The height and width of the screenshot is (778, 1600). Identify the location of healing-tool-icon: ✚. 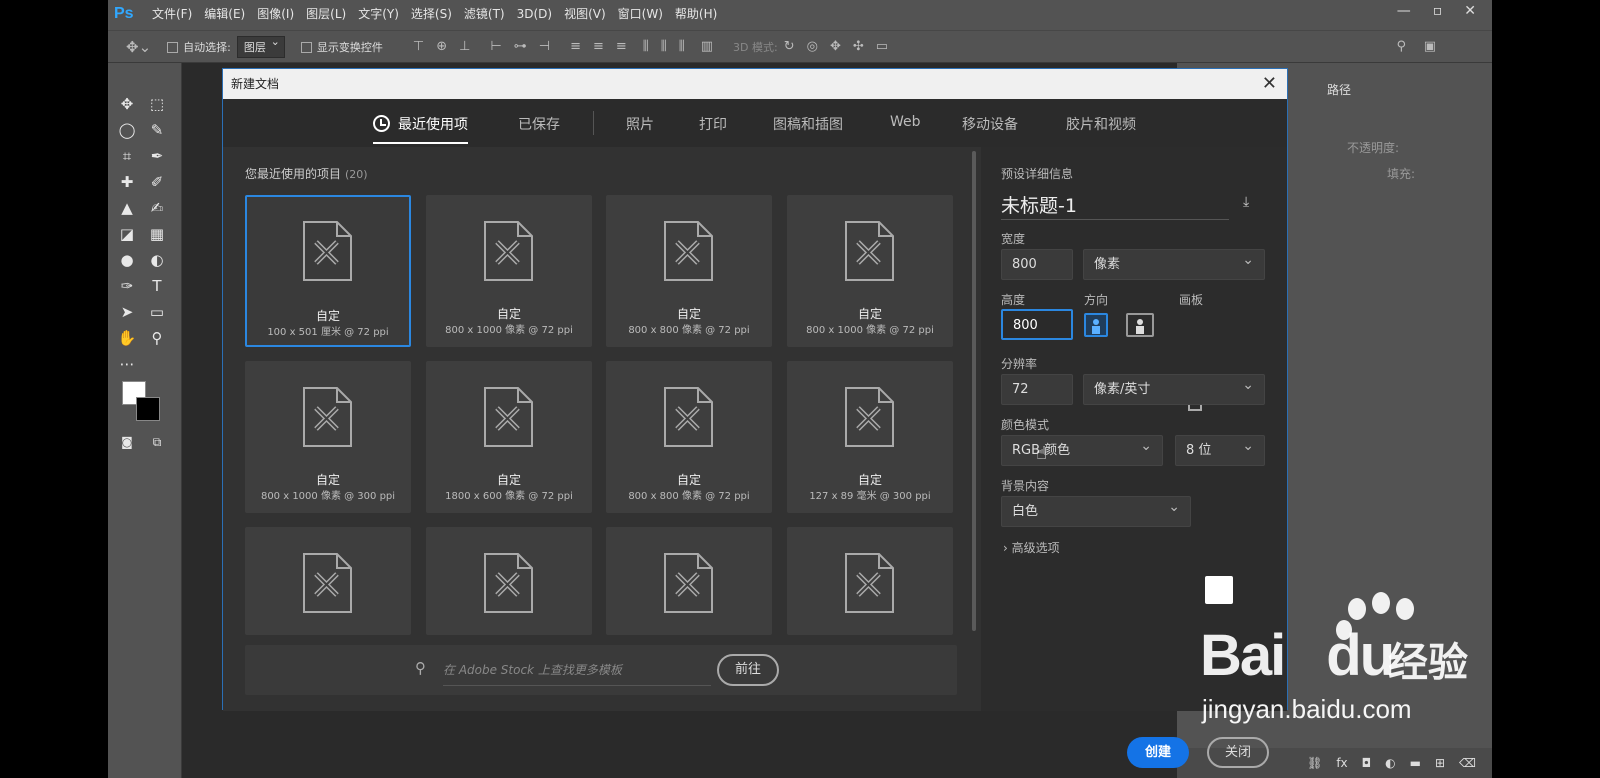
(127, 182).